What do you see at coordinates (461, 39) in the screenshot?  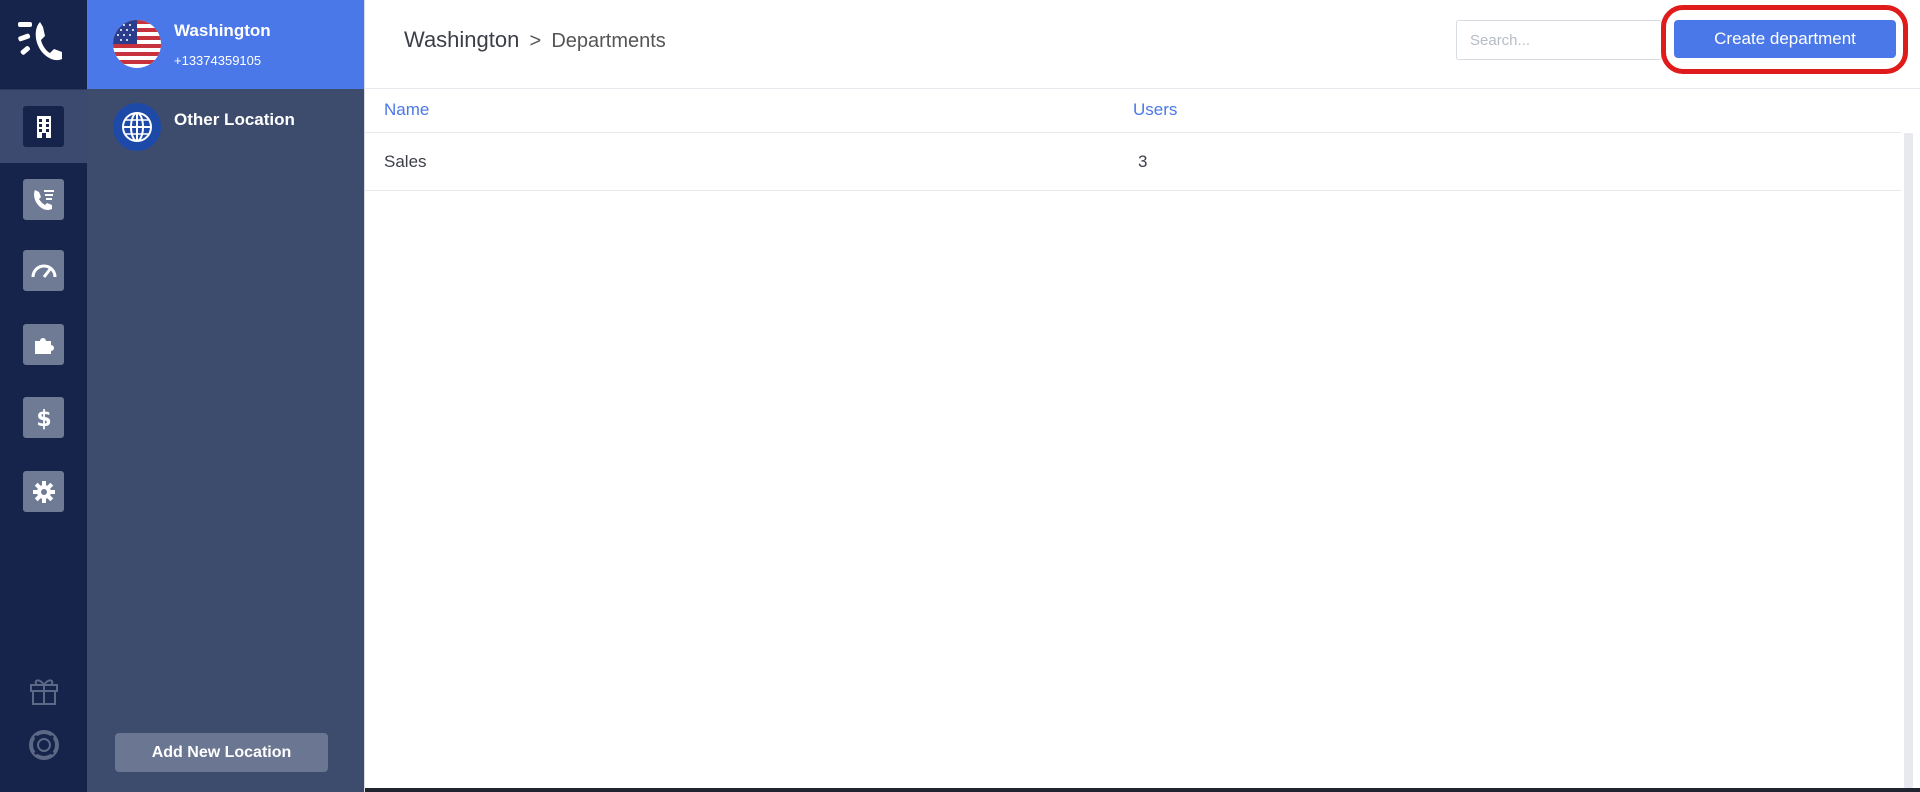 I see `breadcrumb-location: Washington` at bounding box center [461, 39].